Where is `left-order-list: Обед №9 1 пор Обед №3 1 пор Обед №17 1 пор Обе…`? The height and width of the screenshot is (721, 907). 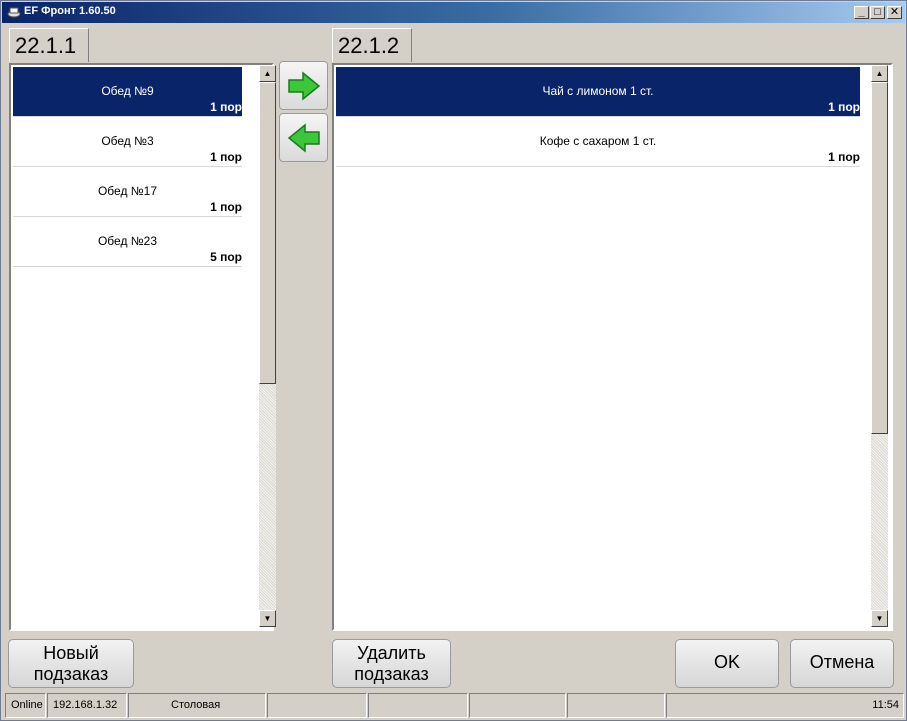 left-order-list: Обед №9 1 пор Обед №3 1 пор Обед №17 1 пор Обе… is located at coordinates (127, 167).